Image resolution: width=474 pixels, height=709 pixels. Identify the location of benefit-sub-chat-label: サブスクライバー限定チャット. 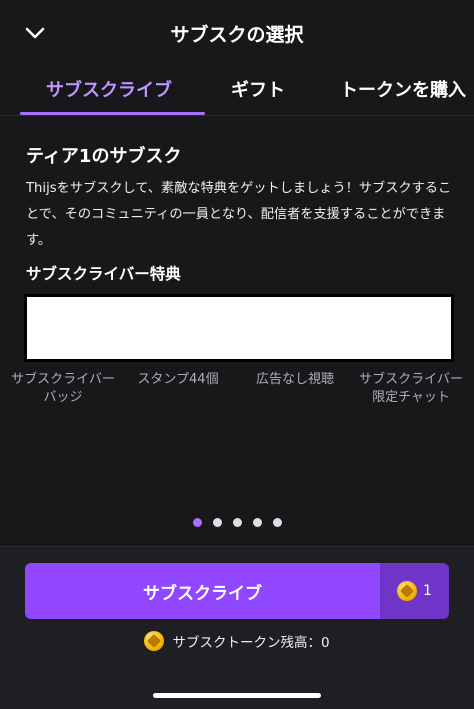
(411, 388).